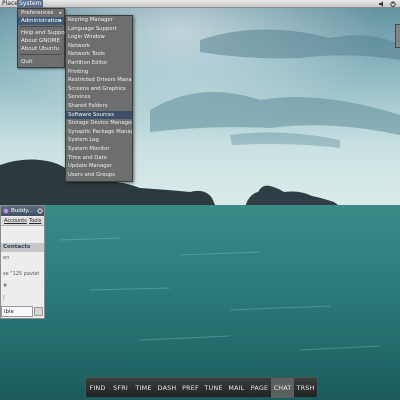 Image resolution: width=400 pixels, height=400 pixels. What do you see at coordinates (4, 298) in the screenshot?
I see `list-item: /` at bounding box center [4, 298].